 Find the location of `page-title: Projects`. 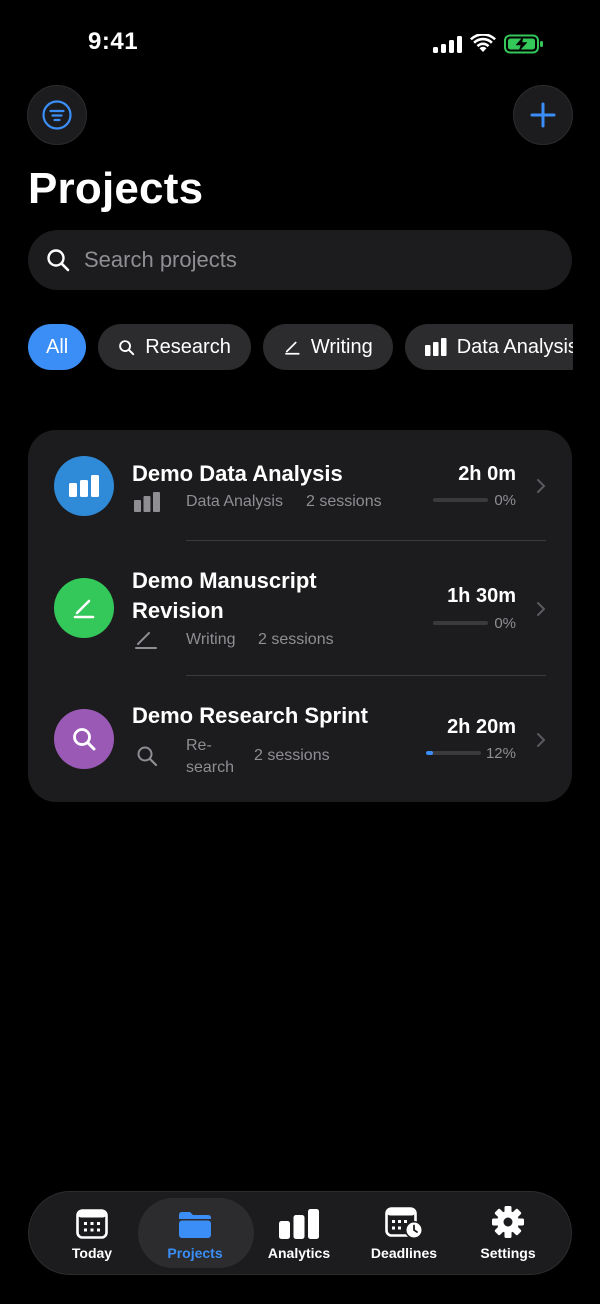

page-title: Projects is located at coordinates (116, 188).